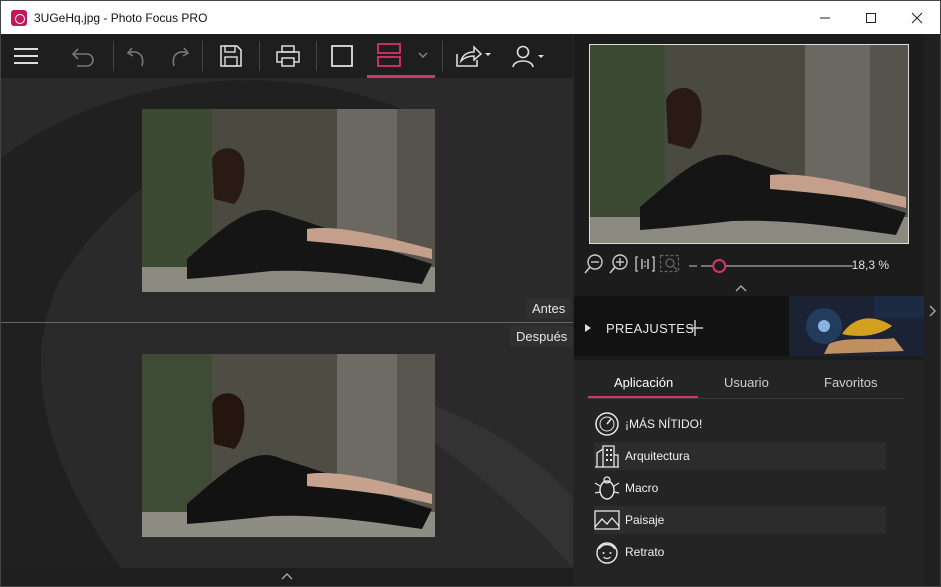 This screenshot has width=941, height=587. Describe the element at coordinates (607, 456) in the screenshot. I see `building-icon` at that location.